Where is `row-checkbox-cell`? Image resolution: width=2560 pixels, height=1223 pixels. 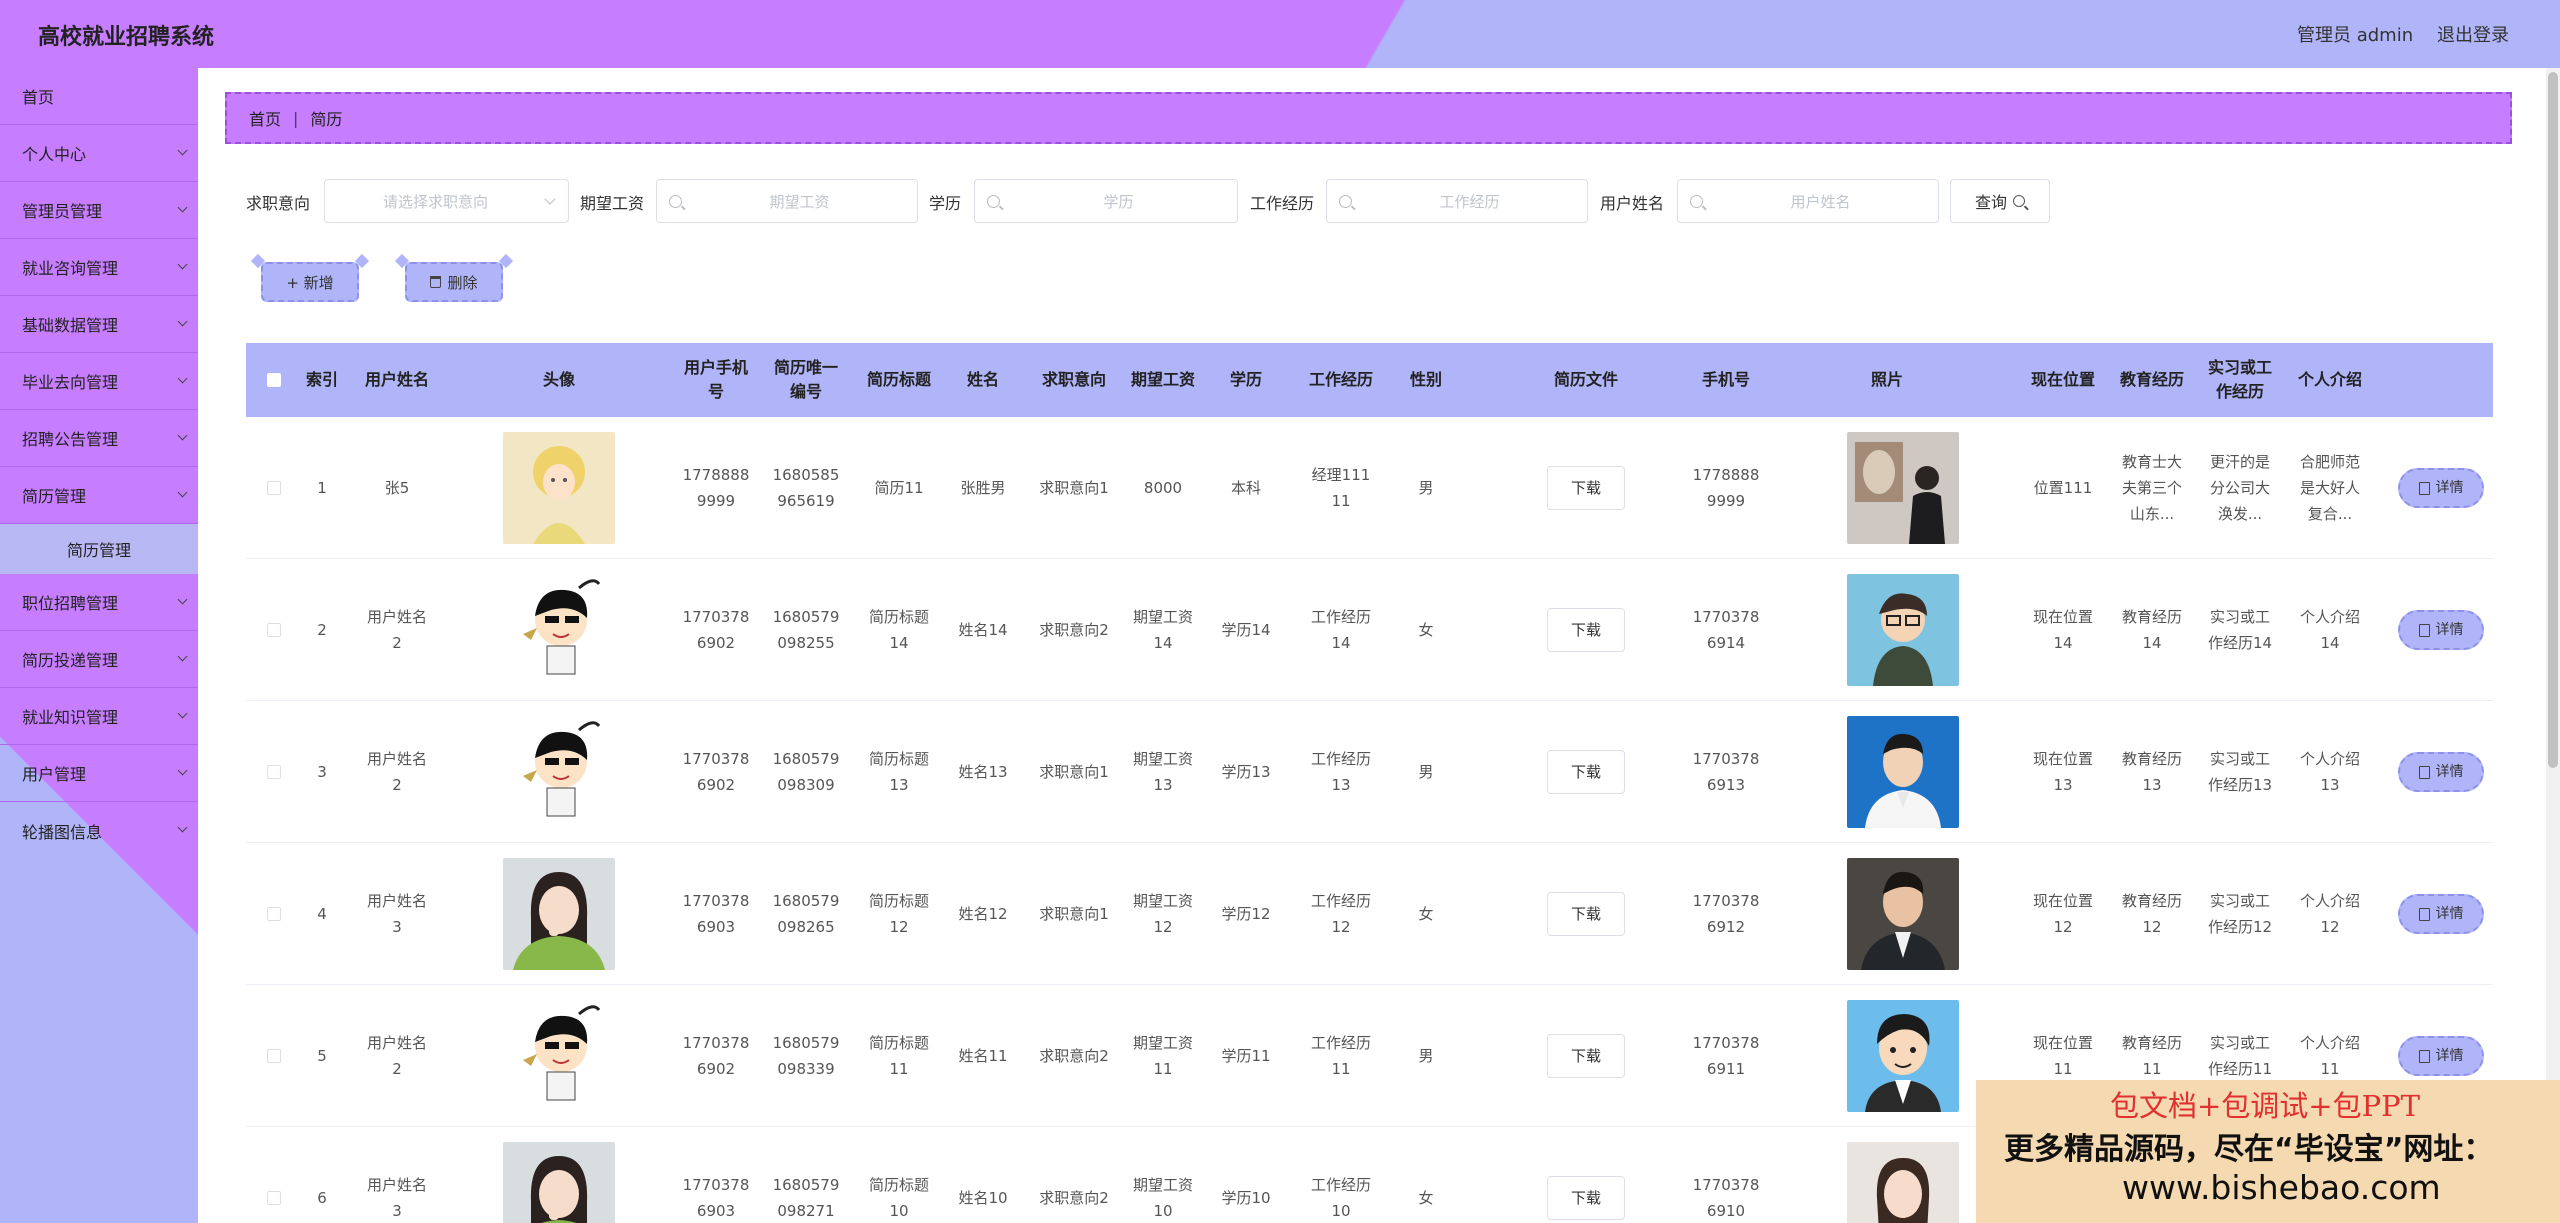
row-checkbox-cell is located at coordinates (274, 1056).